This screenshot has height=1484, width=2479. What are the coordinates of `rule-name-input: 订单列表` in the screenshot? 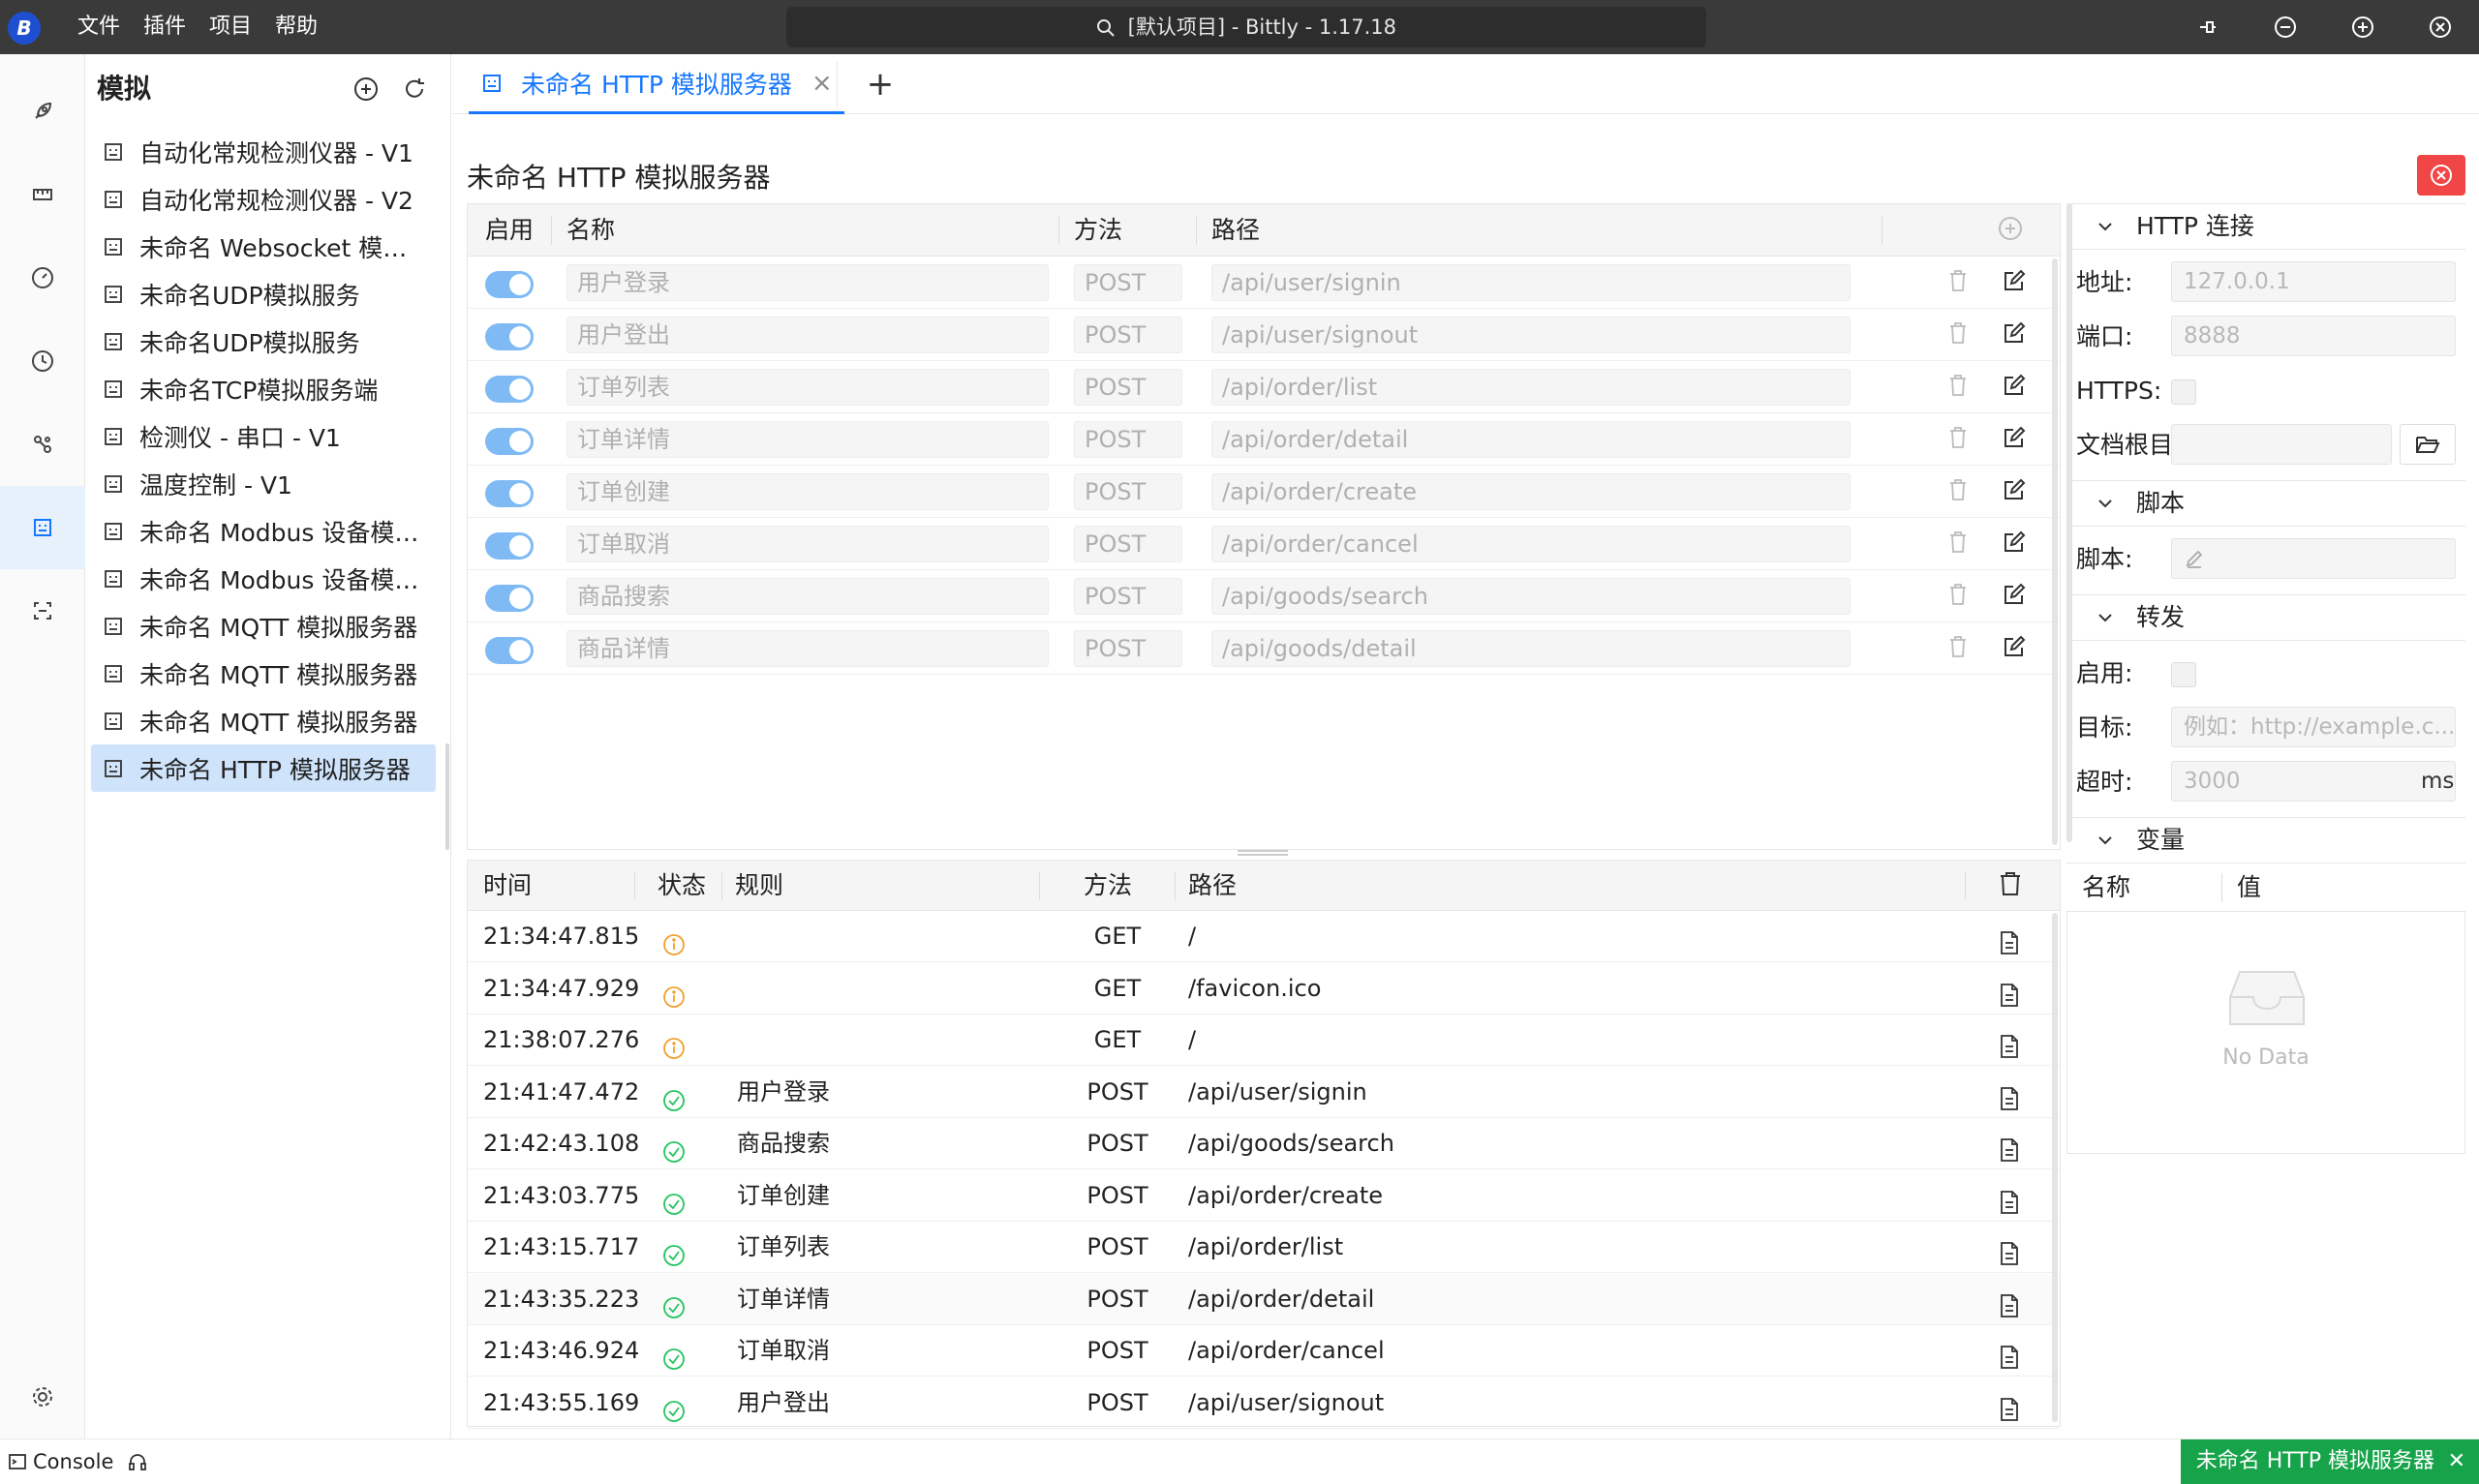 It's located at (808, 387).